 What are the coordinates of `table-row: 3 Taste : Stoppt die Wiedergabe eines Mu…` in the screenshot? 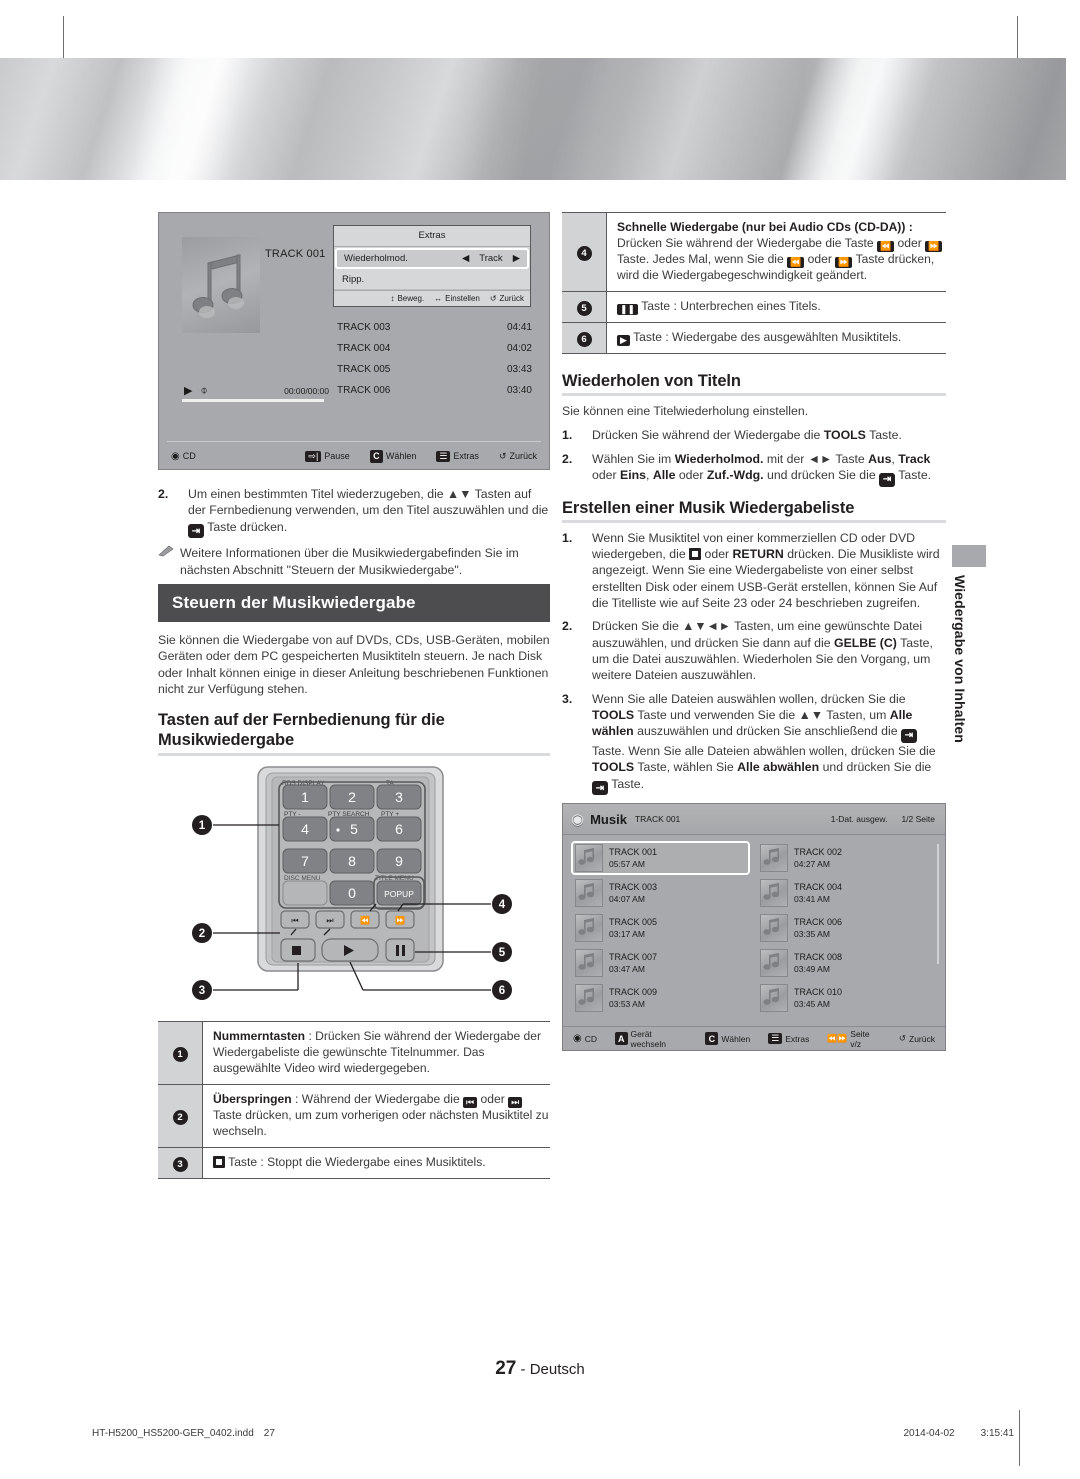 It's located at (354, 1163).